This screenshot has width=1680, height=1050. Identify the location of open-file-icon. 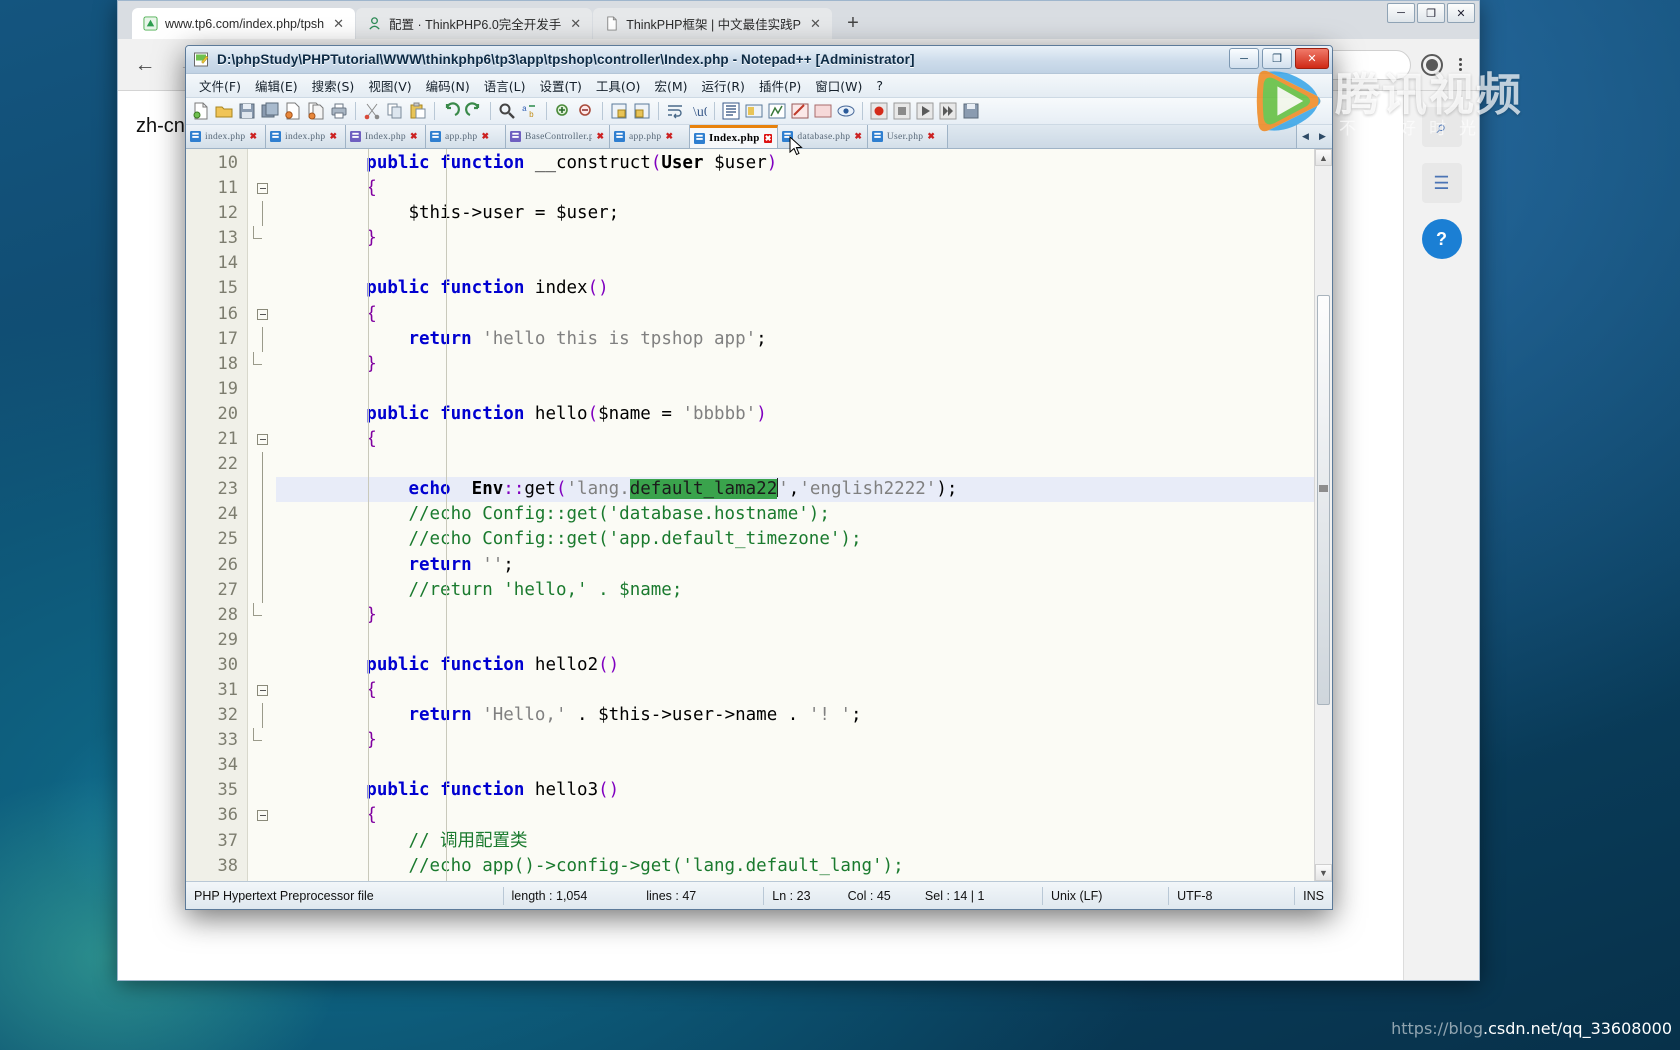
(224, 111).